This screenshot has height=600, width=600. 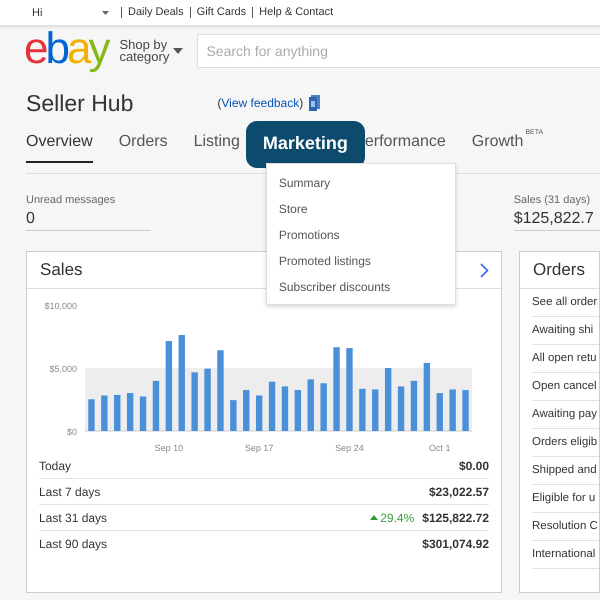 I want to click on feedback-icon, so click(x=314, y=103).